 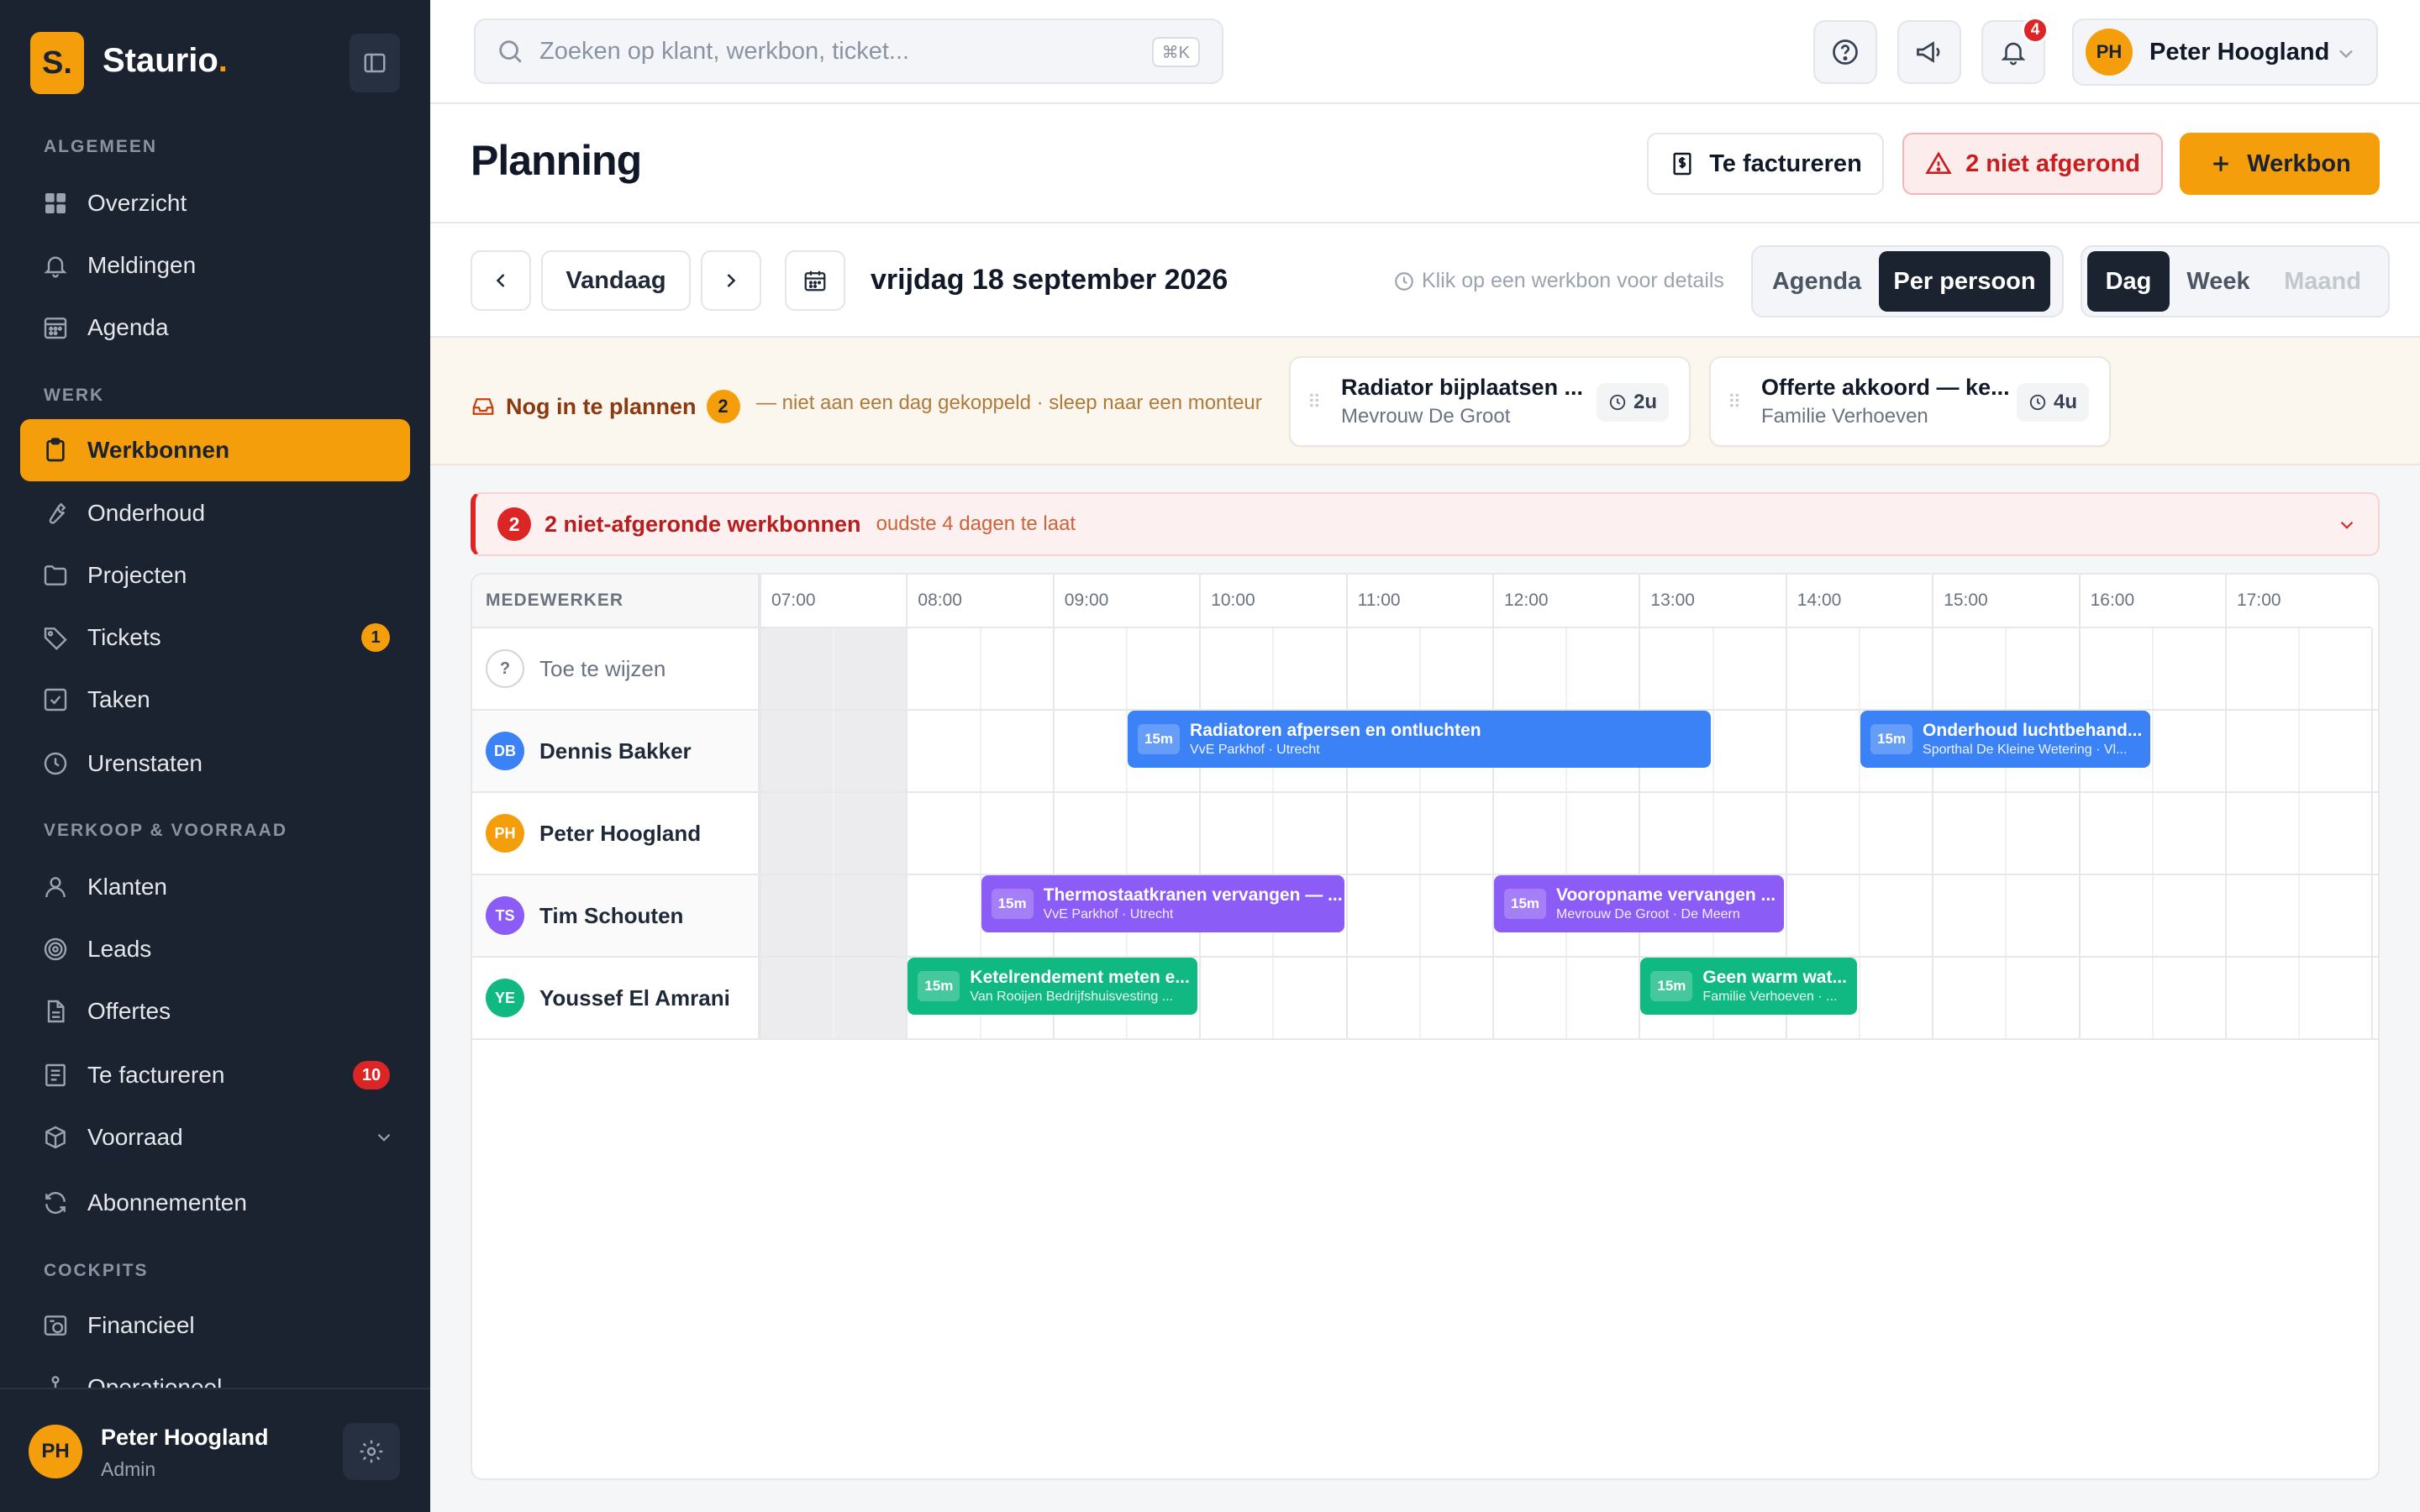 What do you see at coordinates (1404, 281) in the screenshot?
I see `clock-icon` at bounding box center [1404, 281].